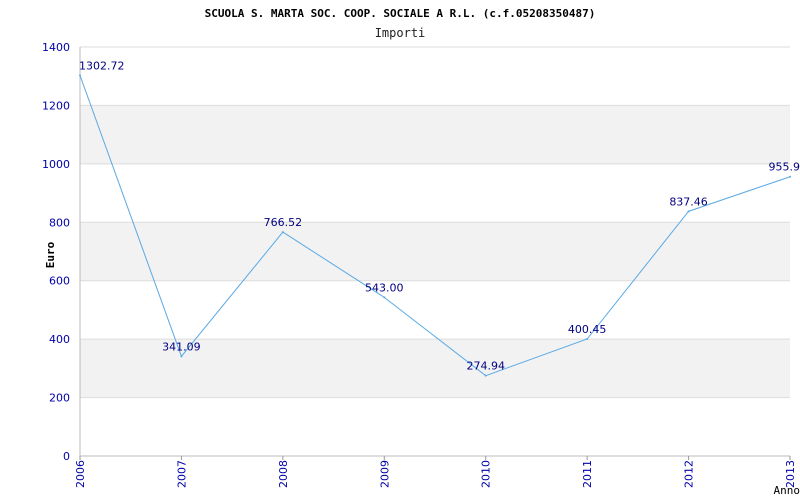 The image size is (800, 500). Describe the element at coordinates (56, 47) in the screenshot. I see `y-tick-label: 1400` at that location.